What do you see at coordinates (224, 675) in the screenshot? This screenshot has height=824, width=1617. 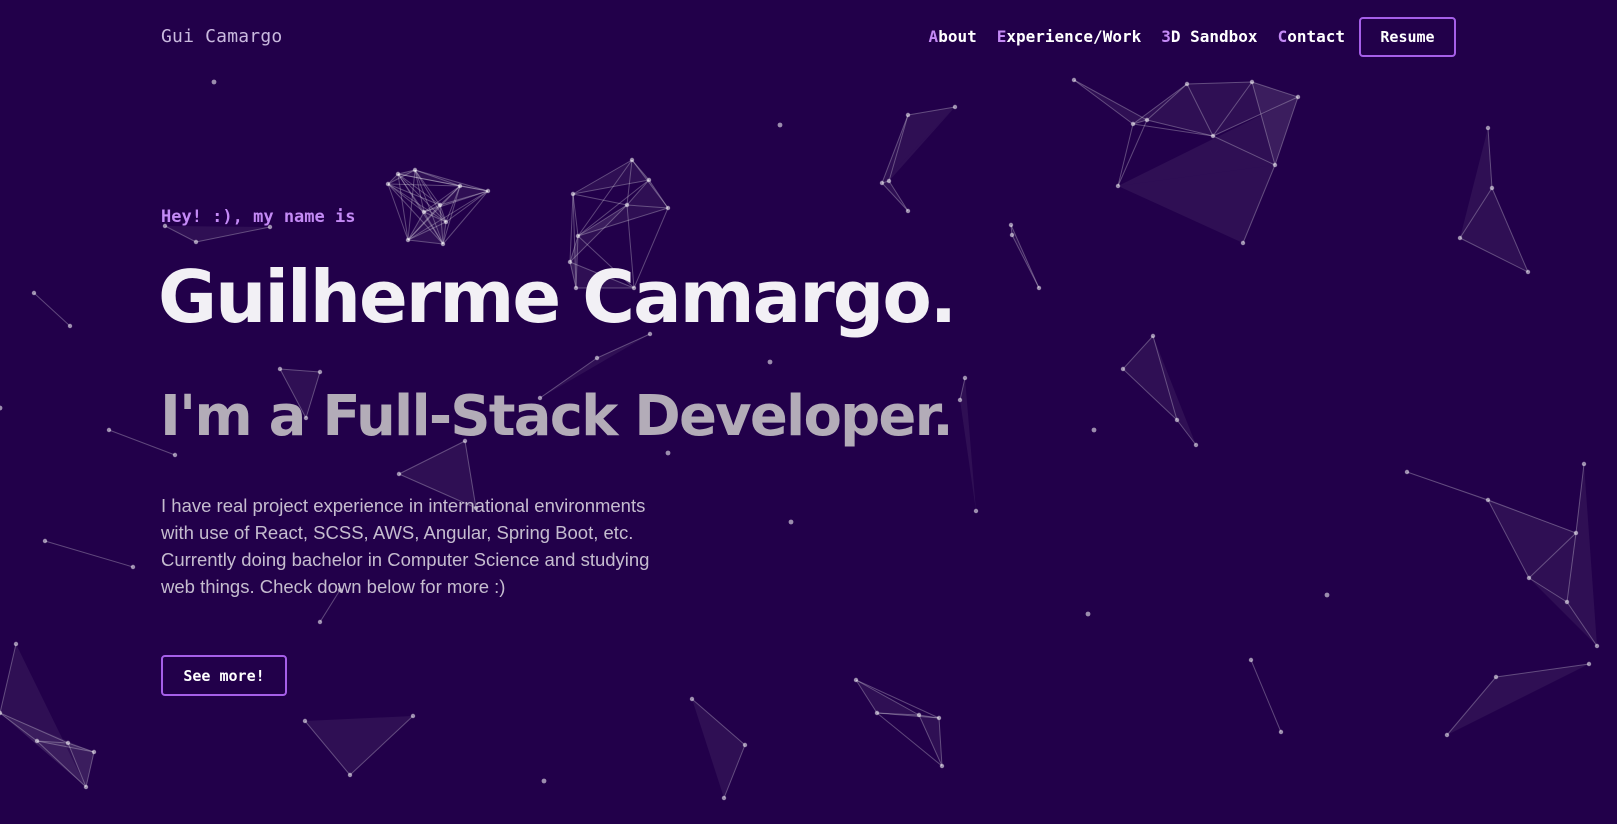 I see `see-more-button: See more!` at bounding box center [224, 675].